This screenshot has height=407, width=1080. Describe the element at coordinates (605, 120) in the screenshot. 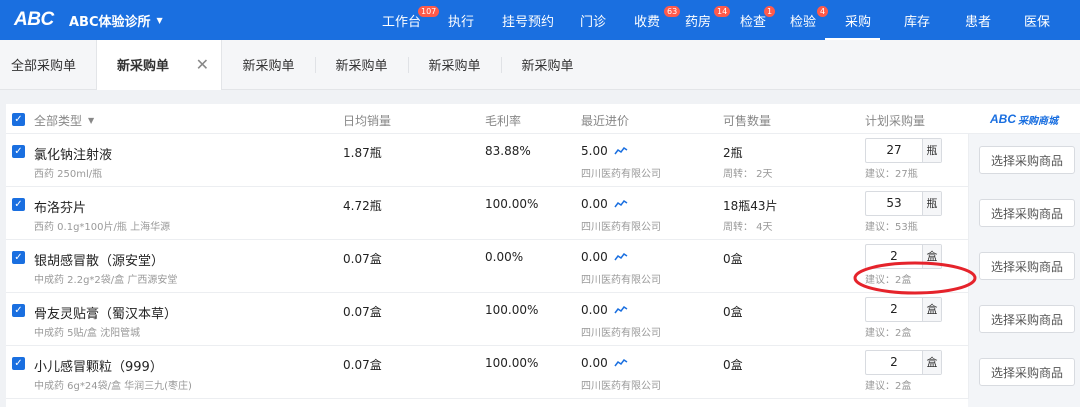

I see `header-recent-price: 最近进价` at that location.